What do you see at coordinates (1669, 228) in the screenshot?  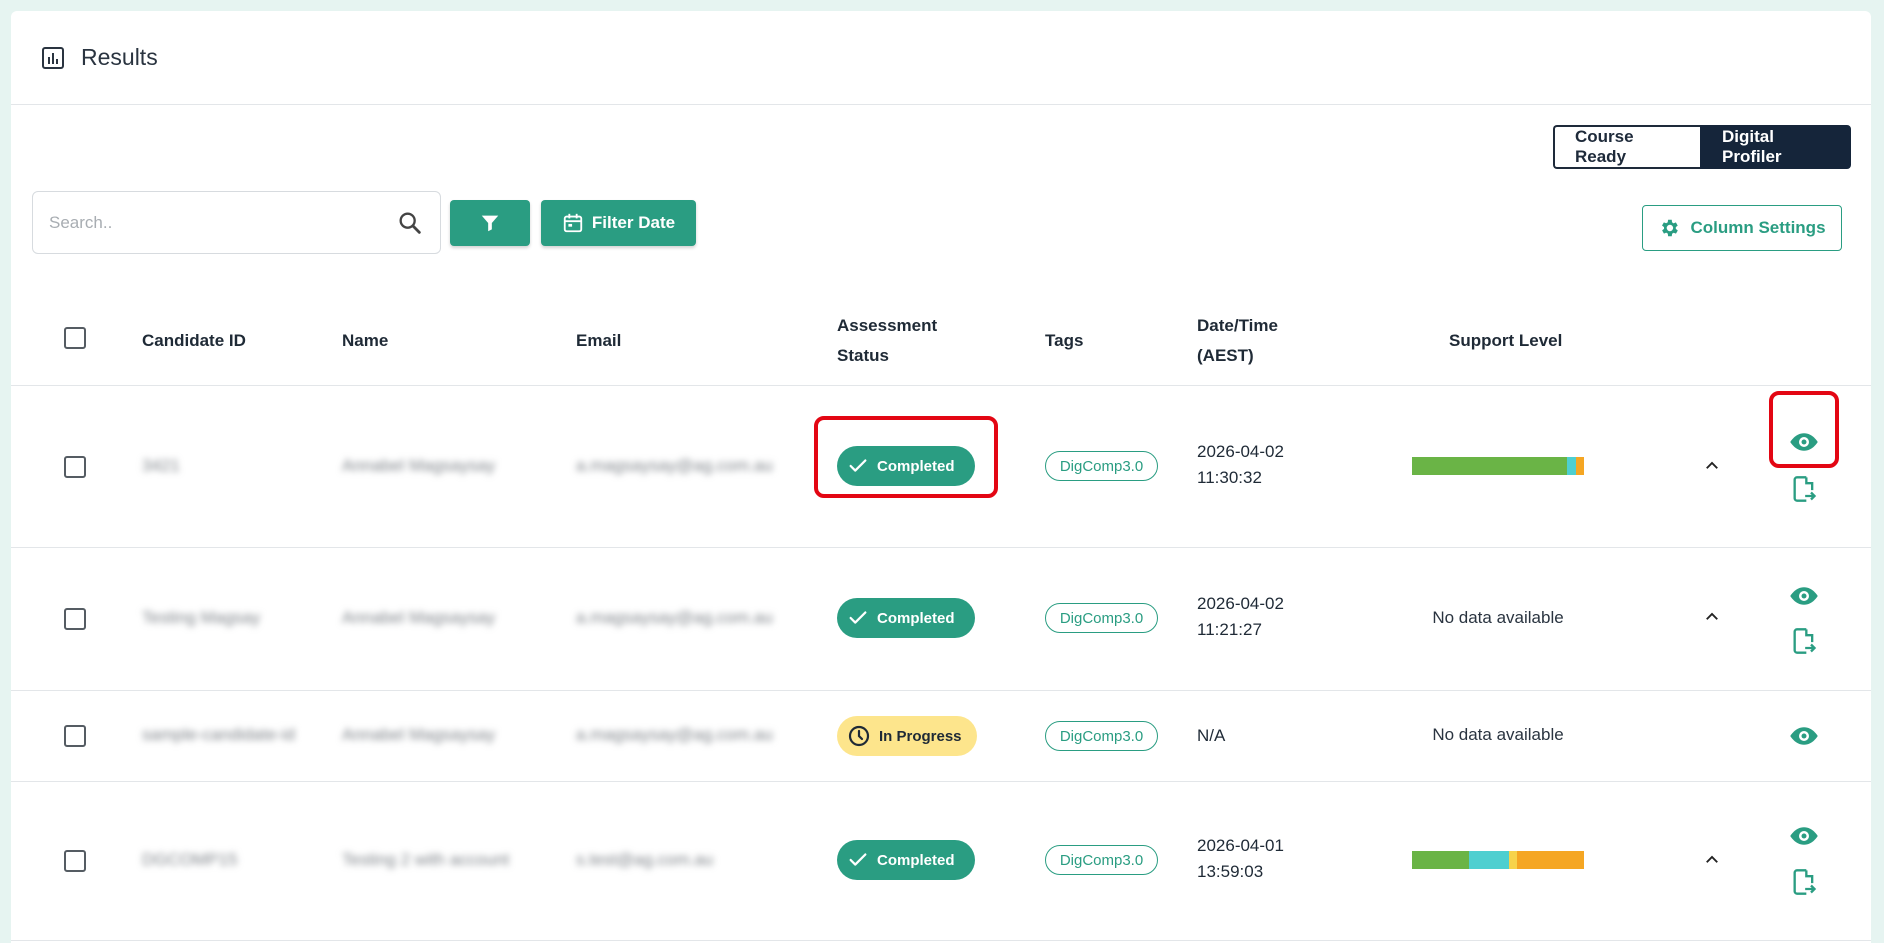 I see `gear-icon` at bounding box center [1669, 228].